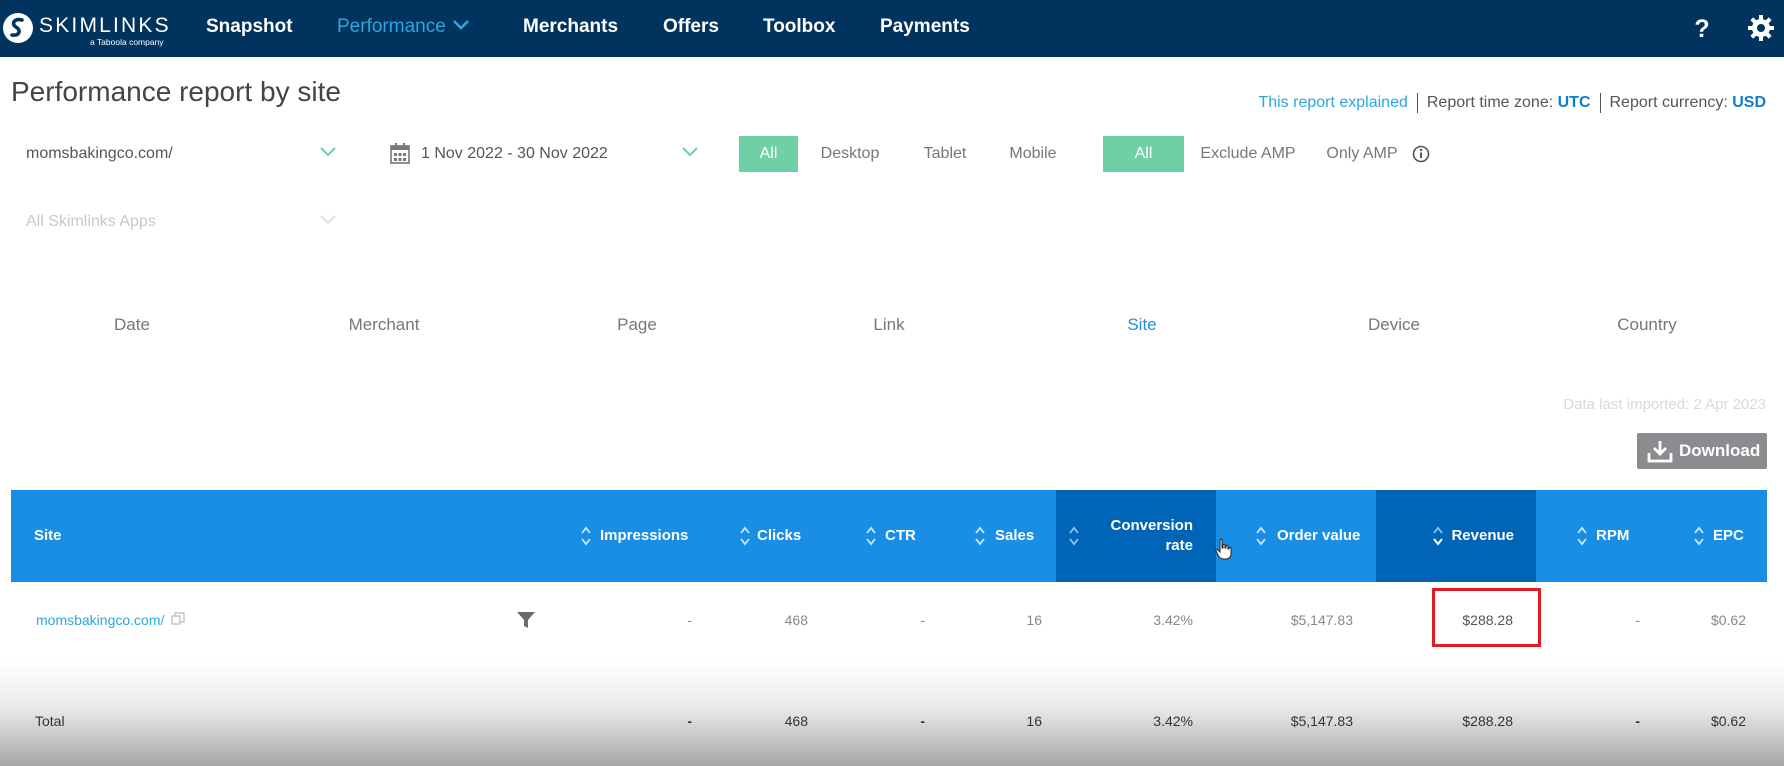  What do you see at coordinates (689, 721) in the screenshot?
I see `total-impressions: -` at bounding box center [689, 721].